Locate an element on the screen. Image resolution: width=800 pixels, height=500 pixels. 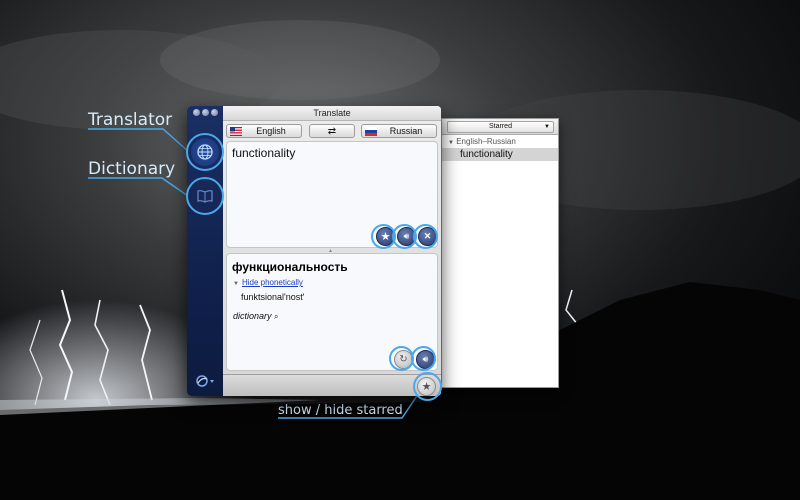
dictionary-link: dictionary ⌕ is located at coordinates (256, 316).